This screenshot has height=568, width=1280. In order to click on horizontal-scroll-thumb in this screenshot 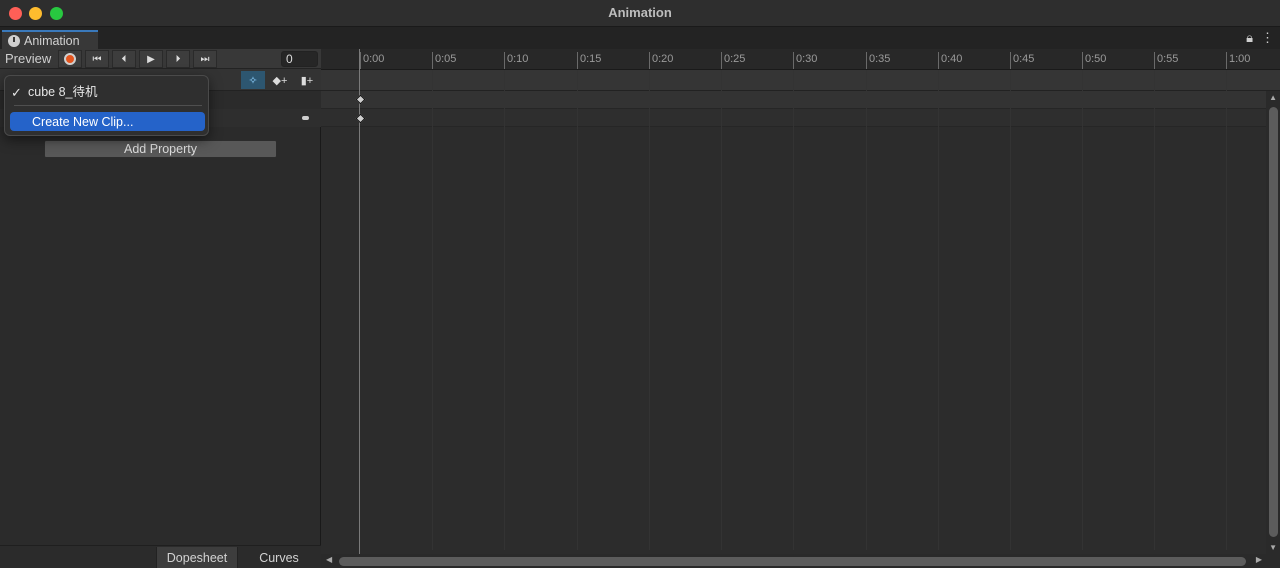, I will do `click(792, 561)`.